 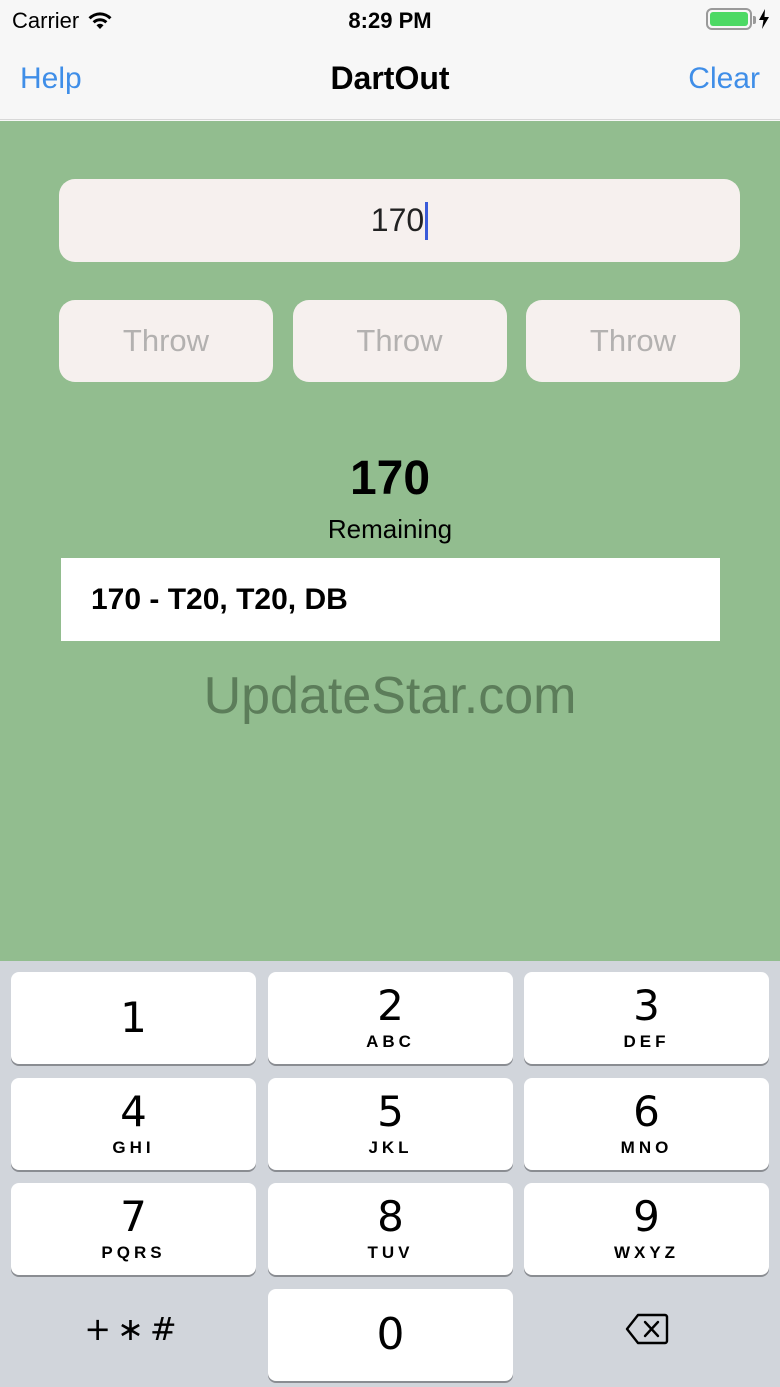 I want to click on key-letters: PQRS, so click(x=133, y=1252).